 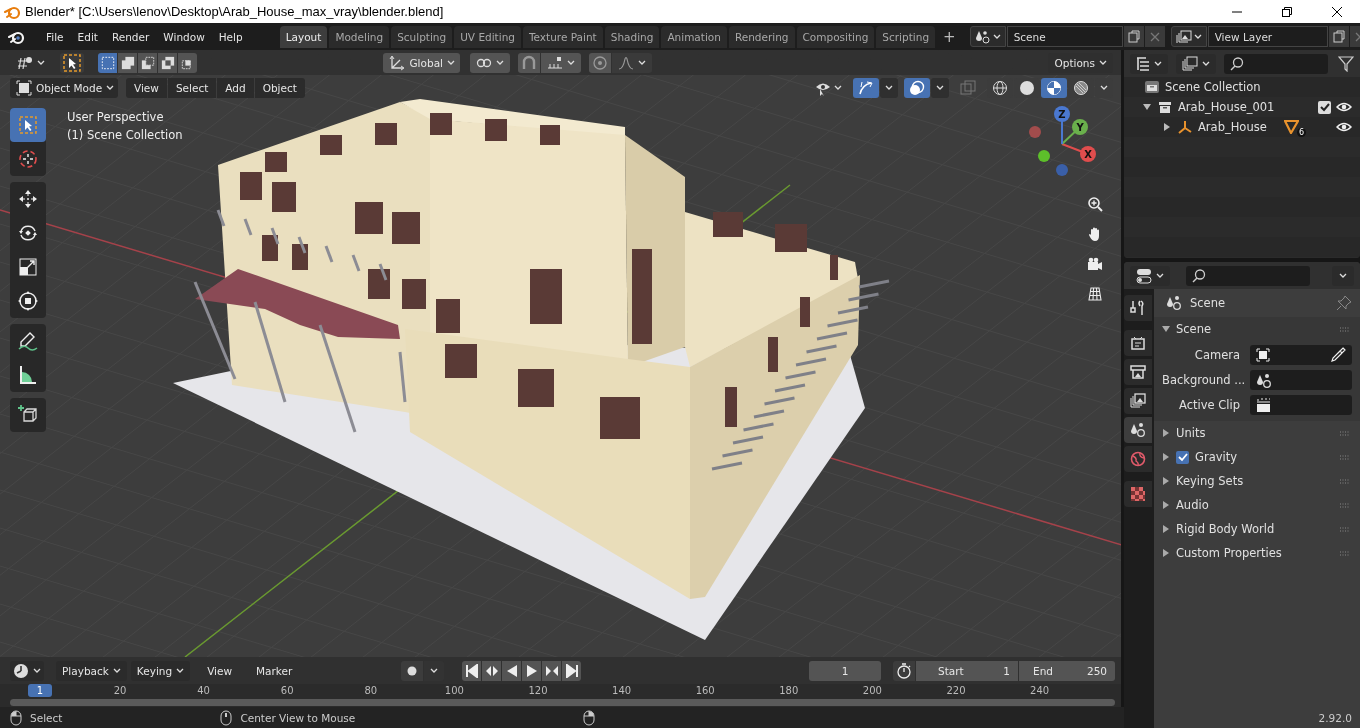 I want to click on scene-field, so click(x=1301, y=380).